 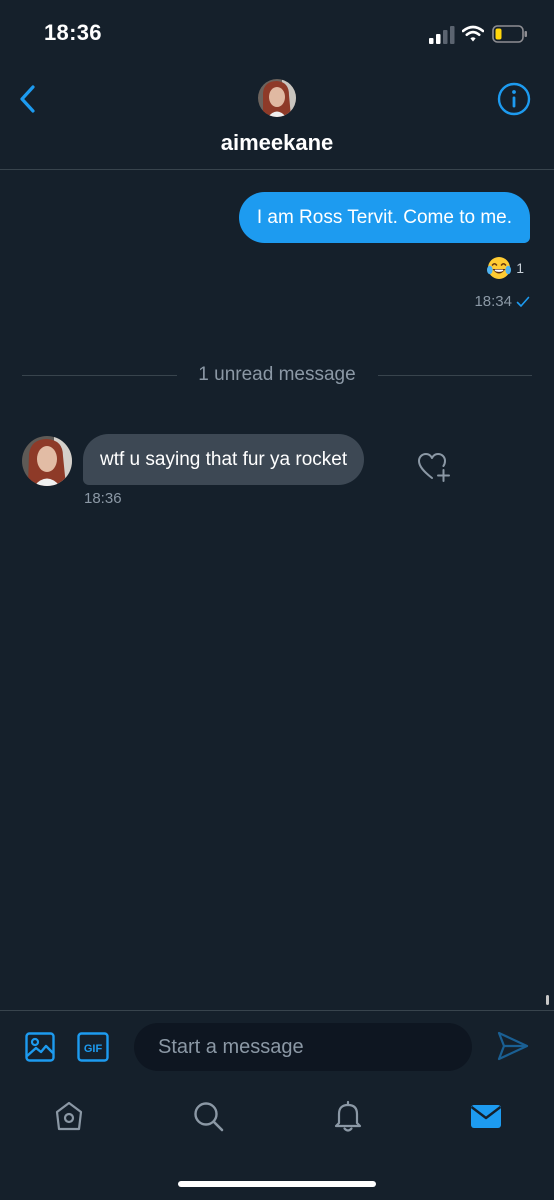 I want to click on home-icon, so click(x=69, y=1116).